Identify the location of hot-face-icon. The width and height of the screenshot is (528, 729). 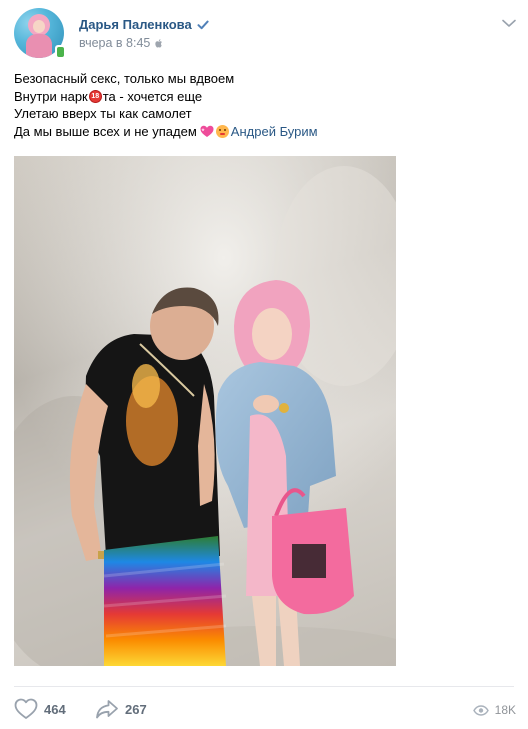
(222, 131).